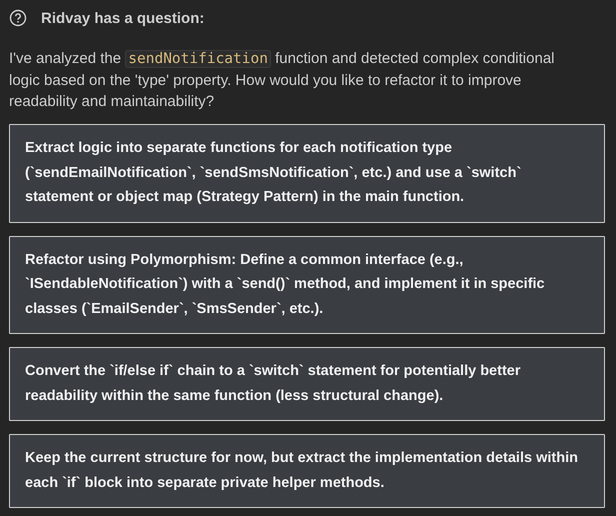 This screenshot has width=616, height=516. What do you see at coordinates (307, 471) in the screenshot?
I see `answer-option: Keep the current structure for now, but extract the implementation details within each `if` block into separate private helper methods.` at bounding box center [307, 471].